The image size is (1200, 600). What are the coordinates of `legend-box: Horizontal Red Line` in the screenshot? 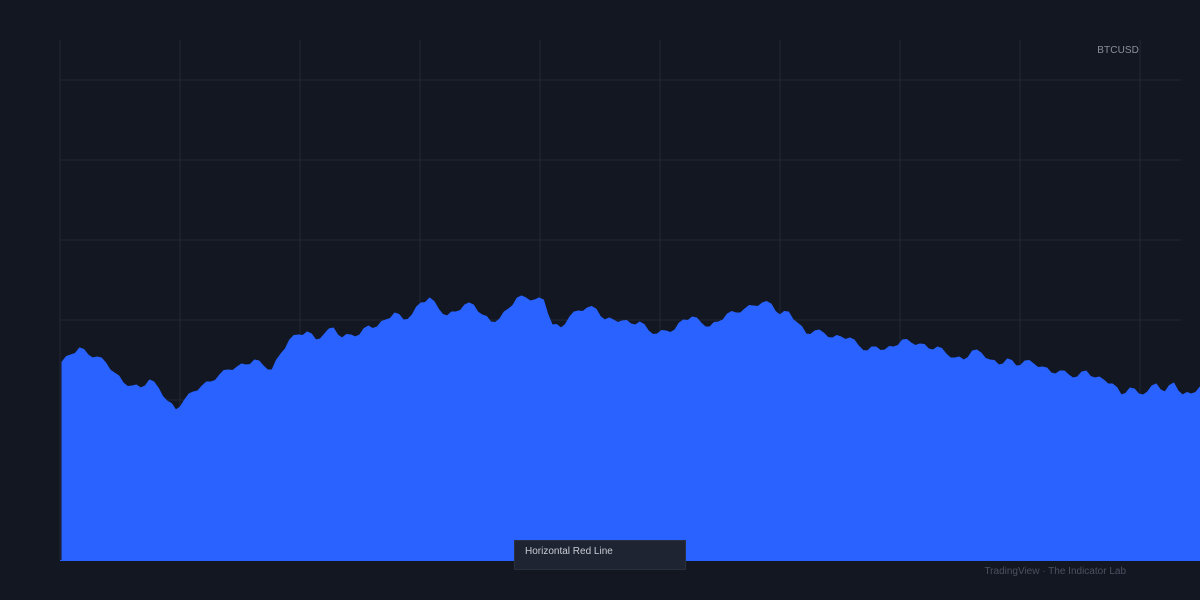 It's located at (600, 555).